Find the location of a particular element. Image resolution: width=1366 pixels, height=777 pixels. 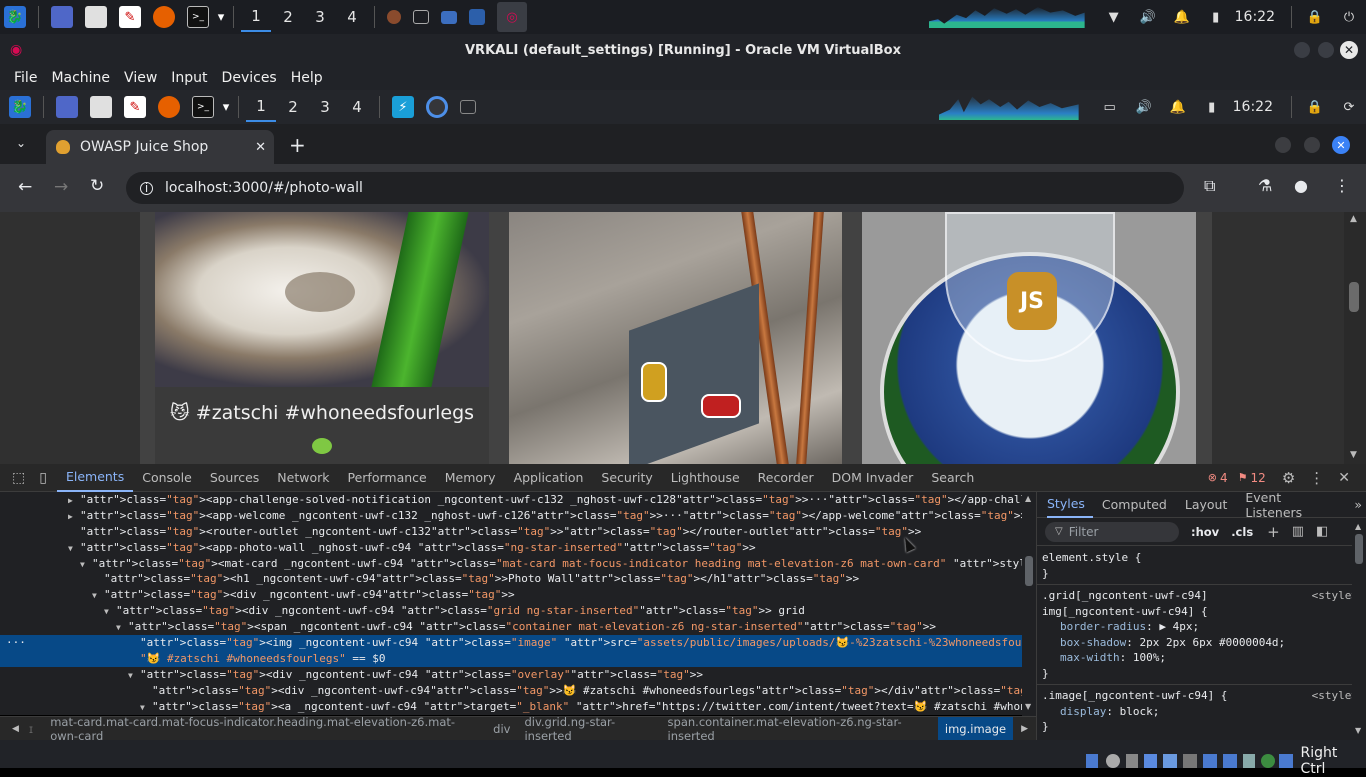

breadcrumb-item: div.grid.ng-star-inserted is located at coordinates (588, 728).